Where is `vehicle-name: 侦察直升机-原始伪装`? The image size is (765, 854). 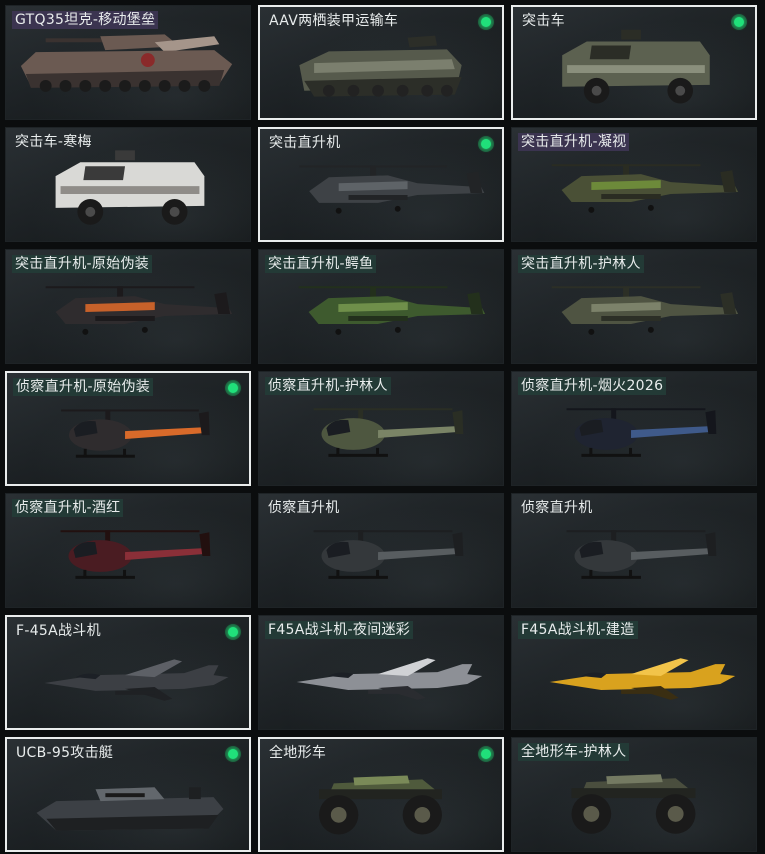
vehicle-name: 侦察直升机-原始伪装 is located at coordinates (83, 387).